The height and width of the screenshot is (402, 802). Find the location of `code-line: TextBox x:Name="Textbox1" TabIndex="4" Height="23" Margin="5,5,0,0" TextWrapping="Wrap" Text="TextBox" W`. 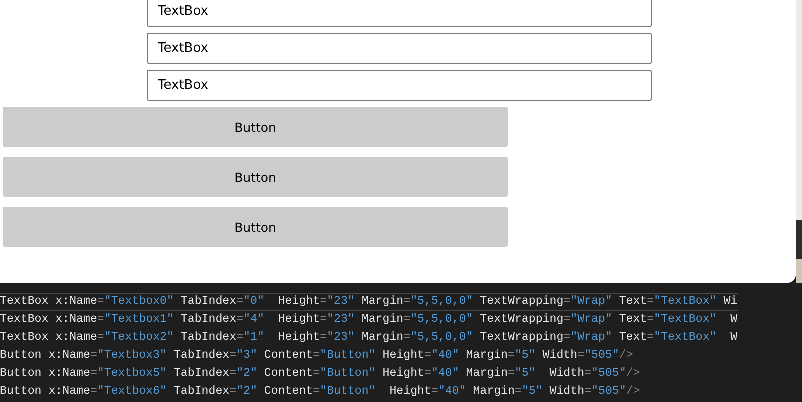

code-line: TextBox x:Name="Textbox1" TabIndex="4" Height="23" Margin="5,5,0,0" TextWrapping="Wrap" Text="TextBox" W is located at coordinates (369, 320).